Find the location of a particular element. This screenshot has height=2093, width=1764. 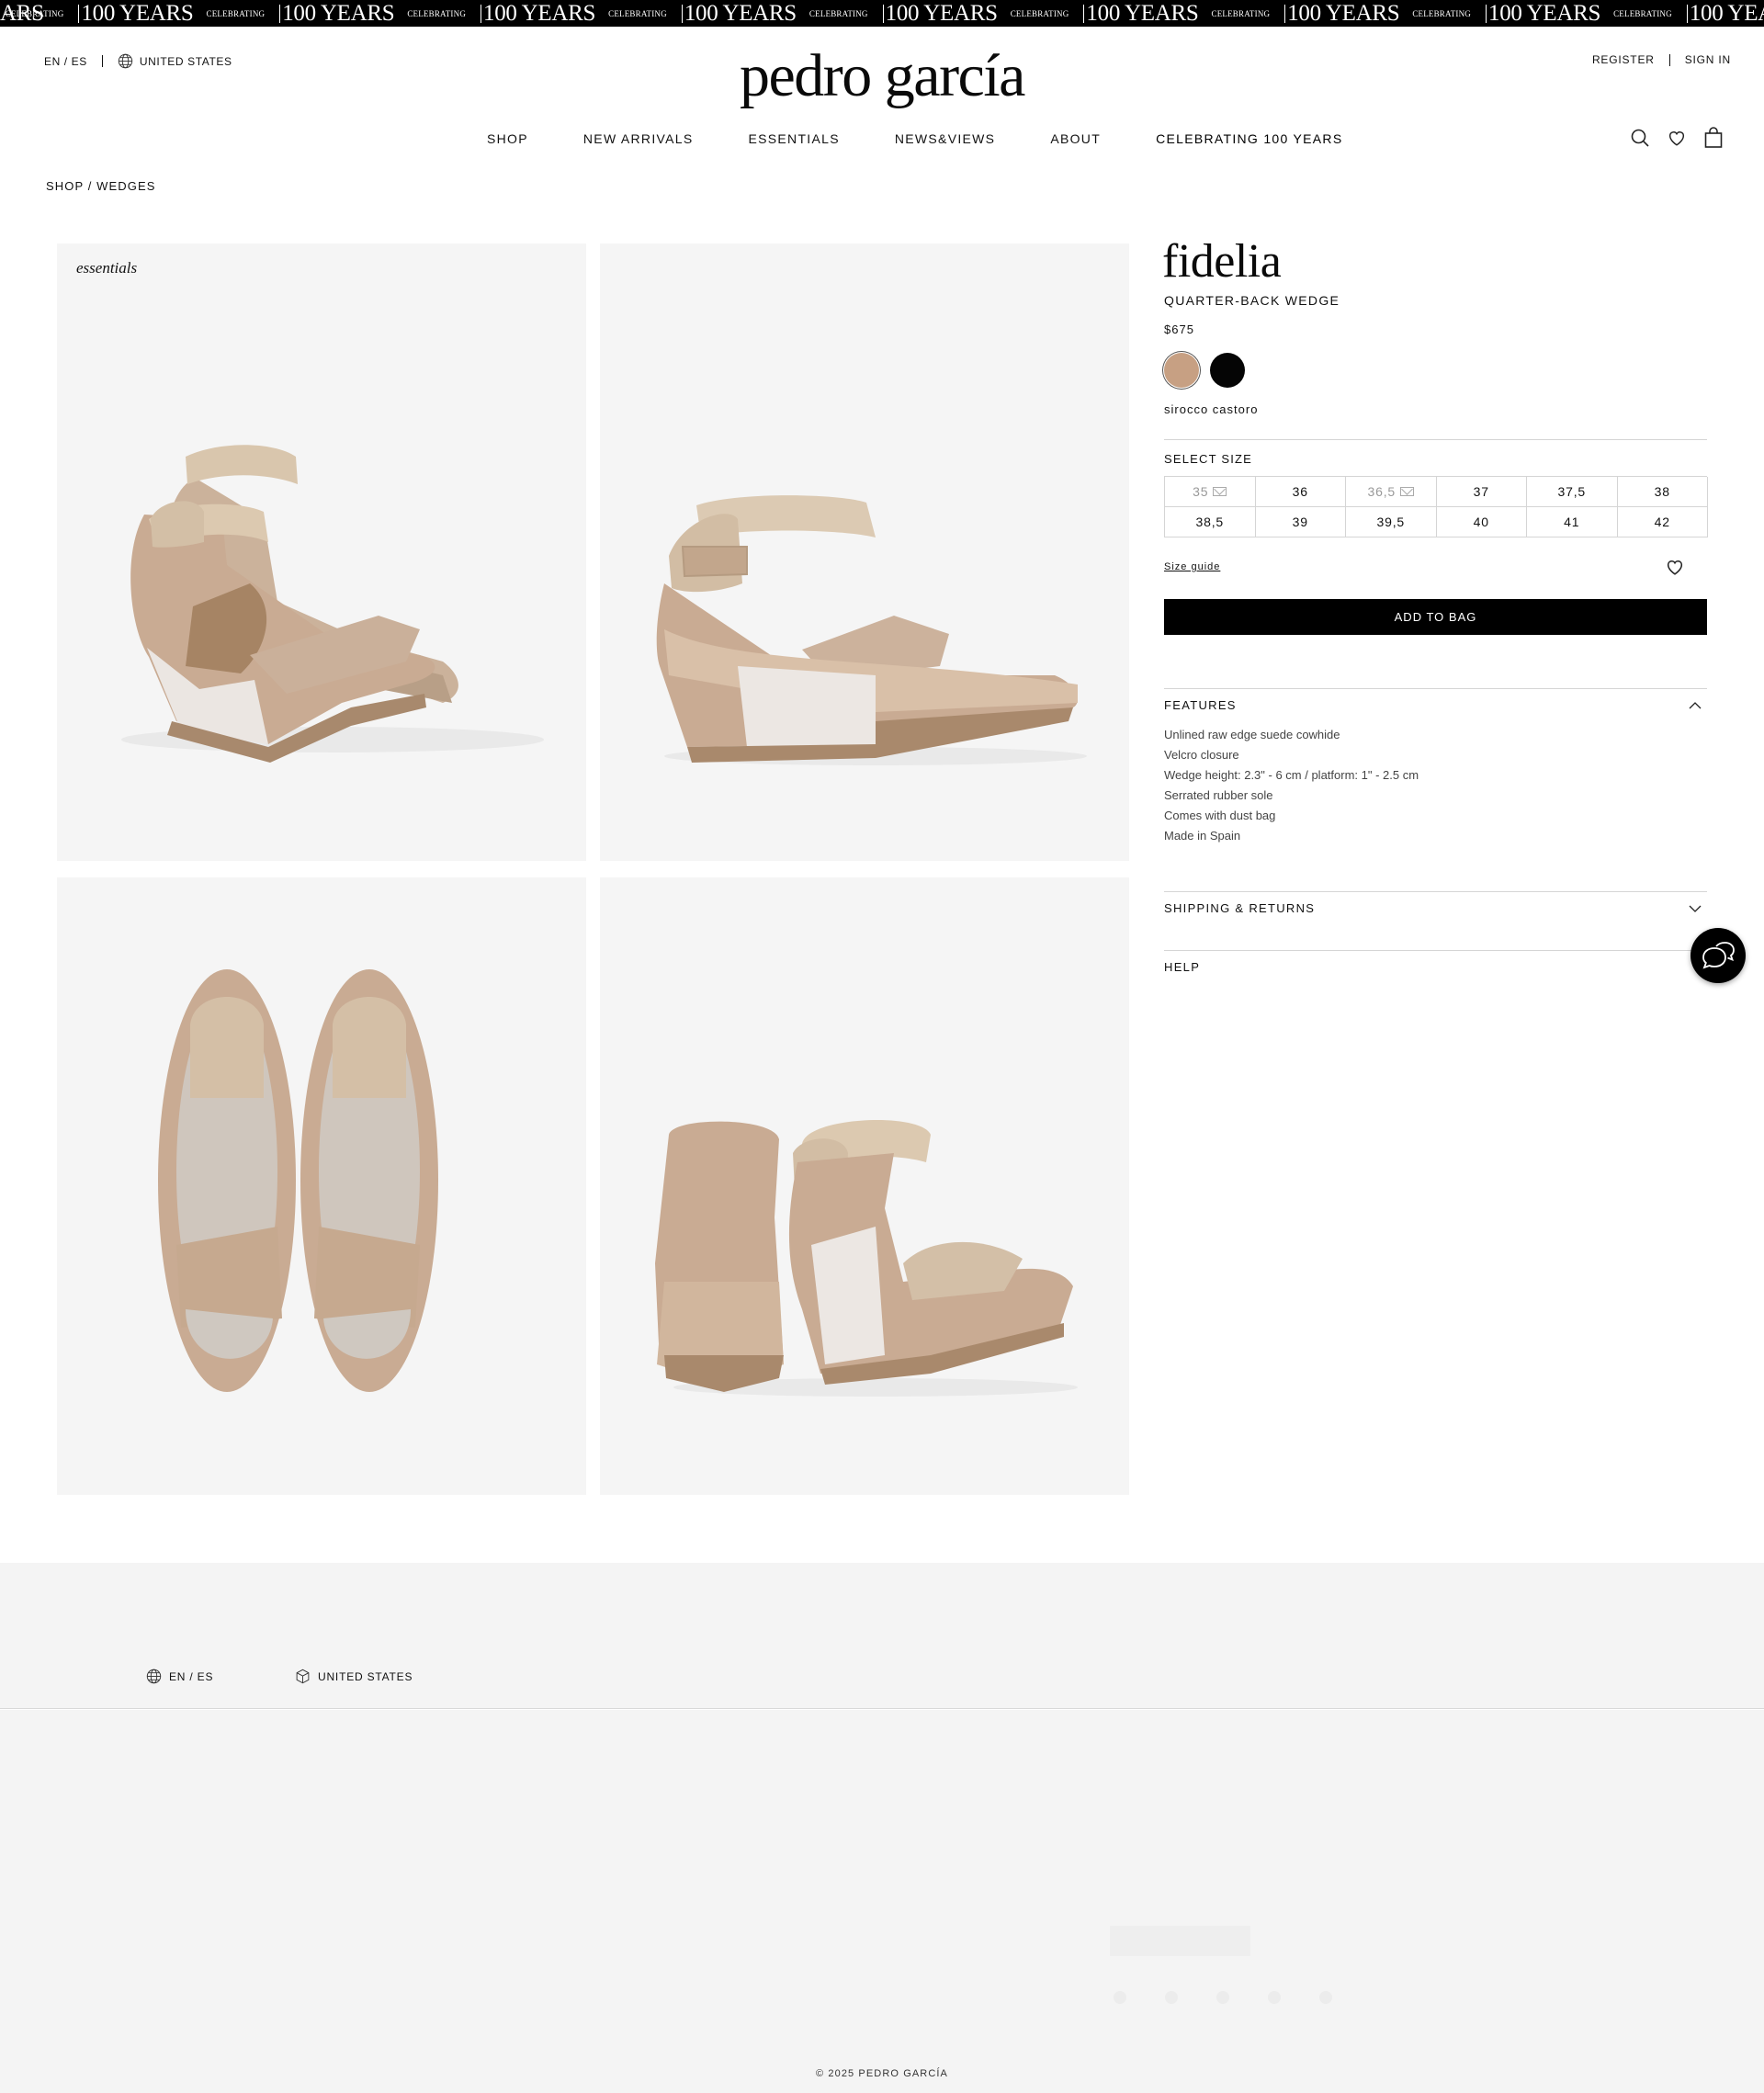

header-icons is located at coordinates (1669, 138).